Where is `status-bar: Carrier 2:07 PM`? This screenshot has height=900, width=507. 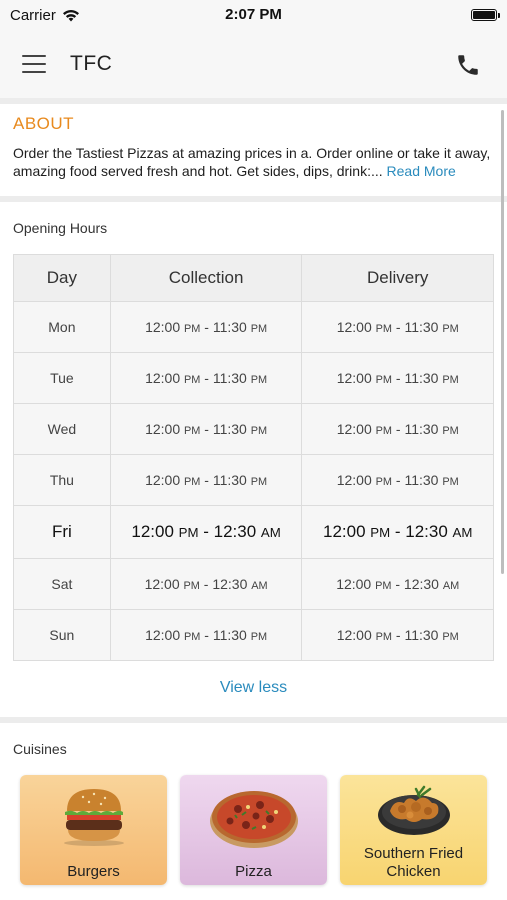
status-bar: Carrier 2:07 PM is located at coordinates (253, 15).